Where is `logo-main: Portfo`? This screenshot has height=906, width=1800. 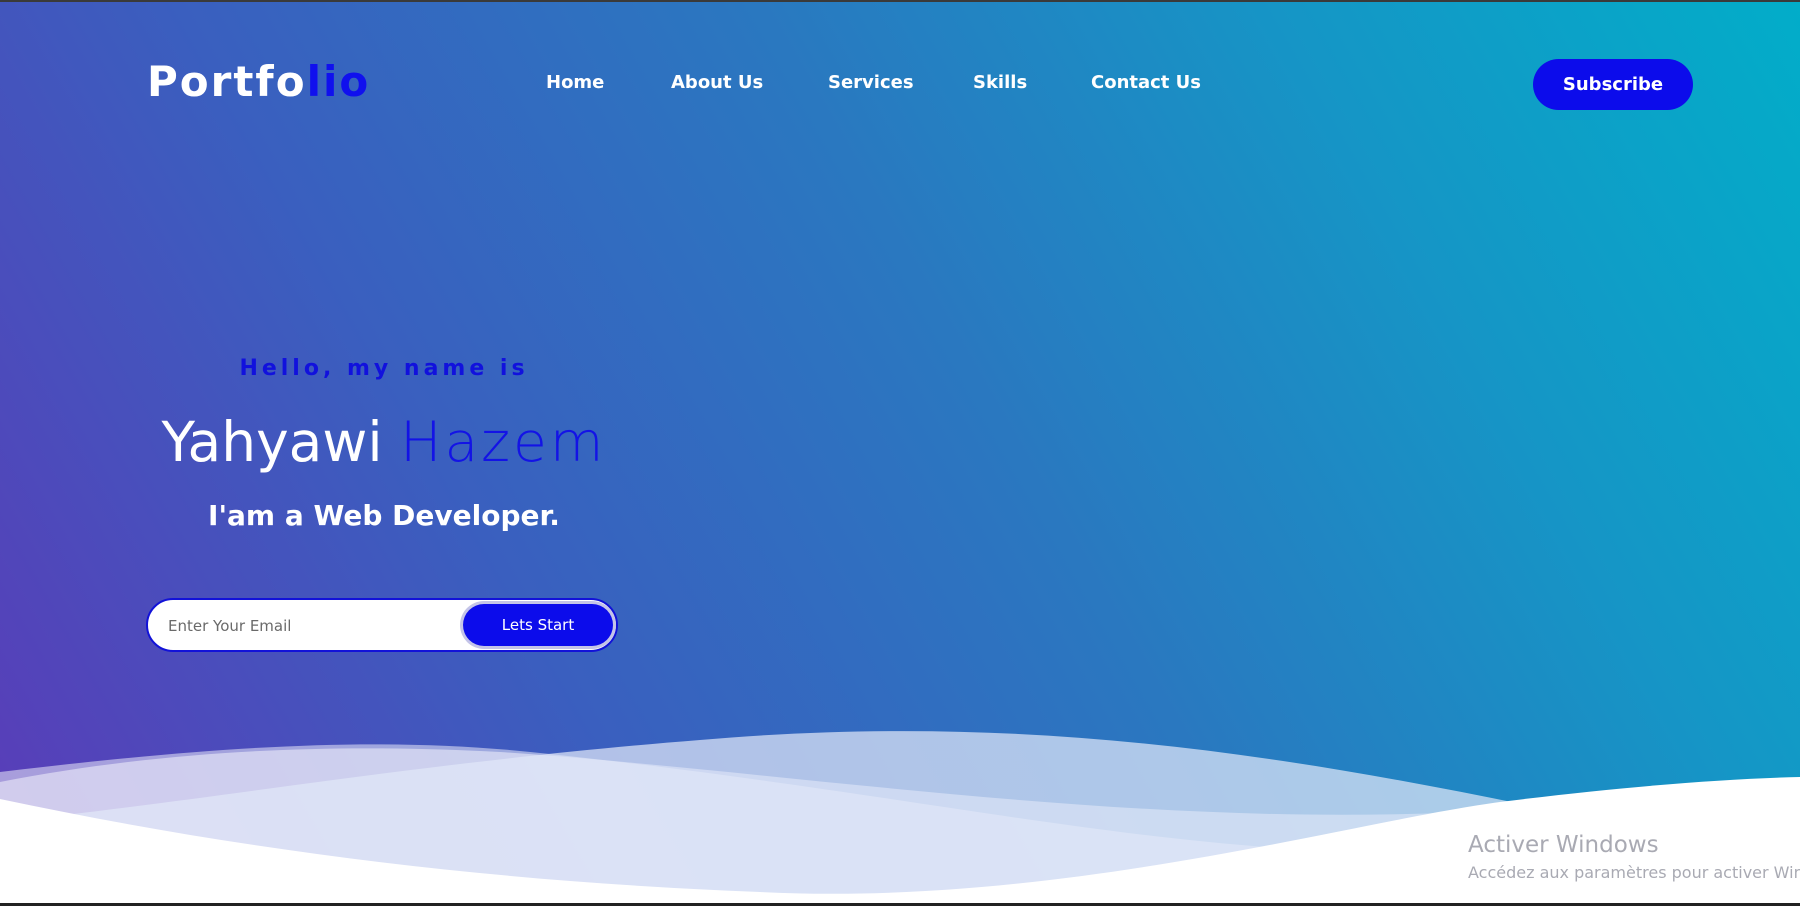 logo-main: Portfo is located at coordinates (227, 81).